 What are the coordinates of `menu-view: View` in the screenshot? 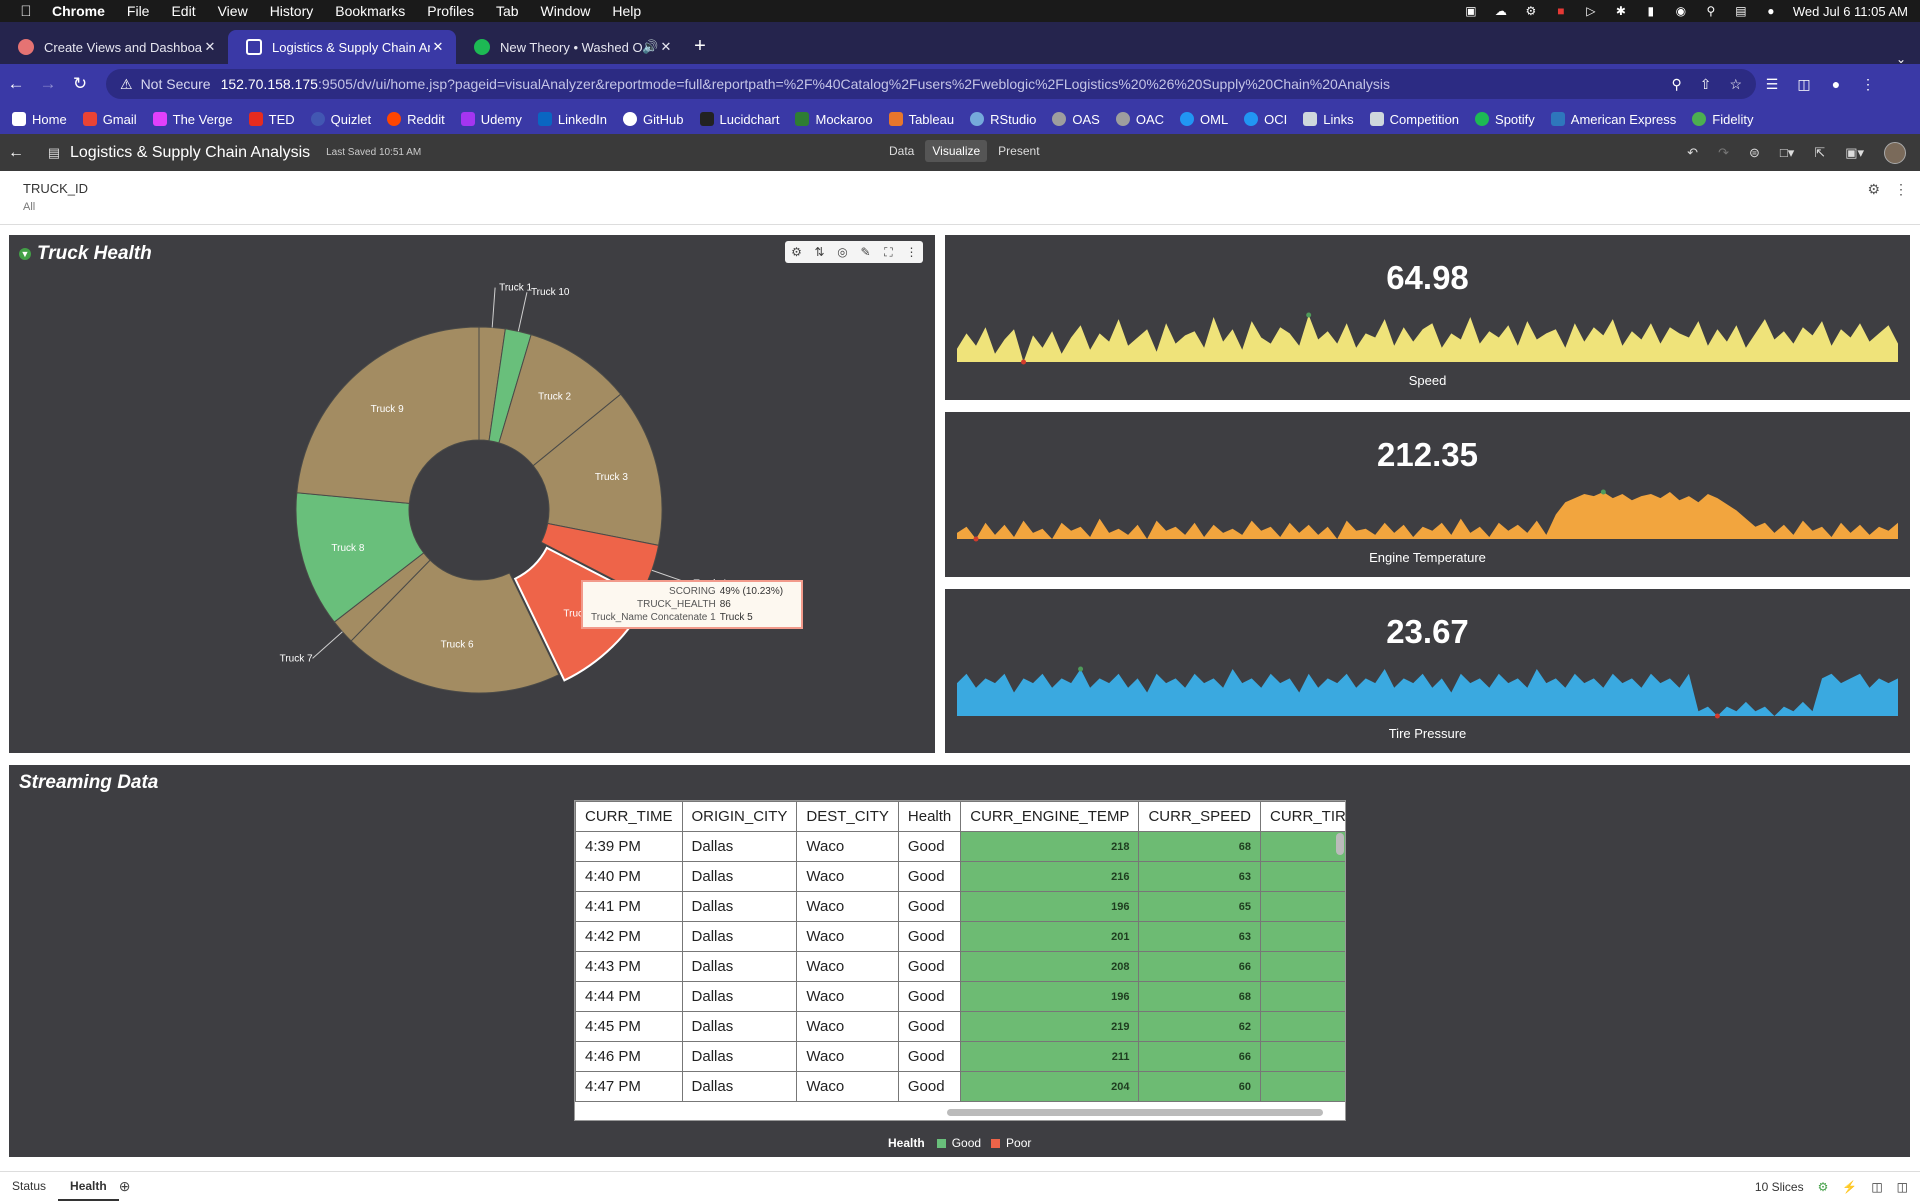 It's located at (233, 11).